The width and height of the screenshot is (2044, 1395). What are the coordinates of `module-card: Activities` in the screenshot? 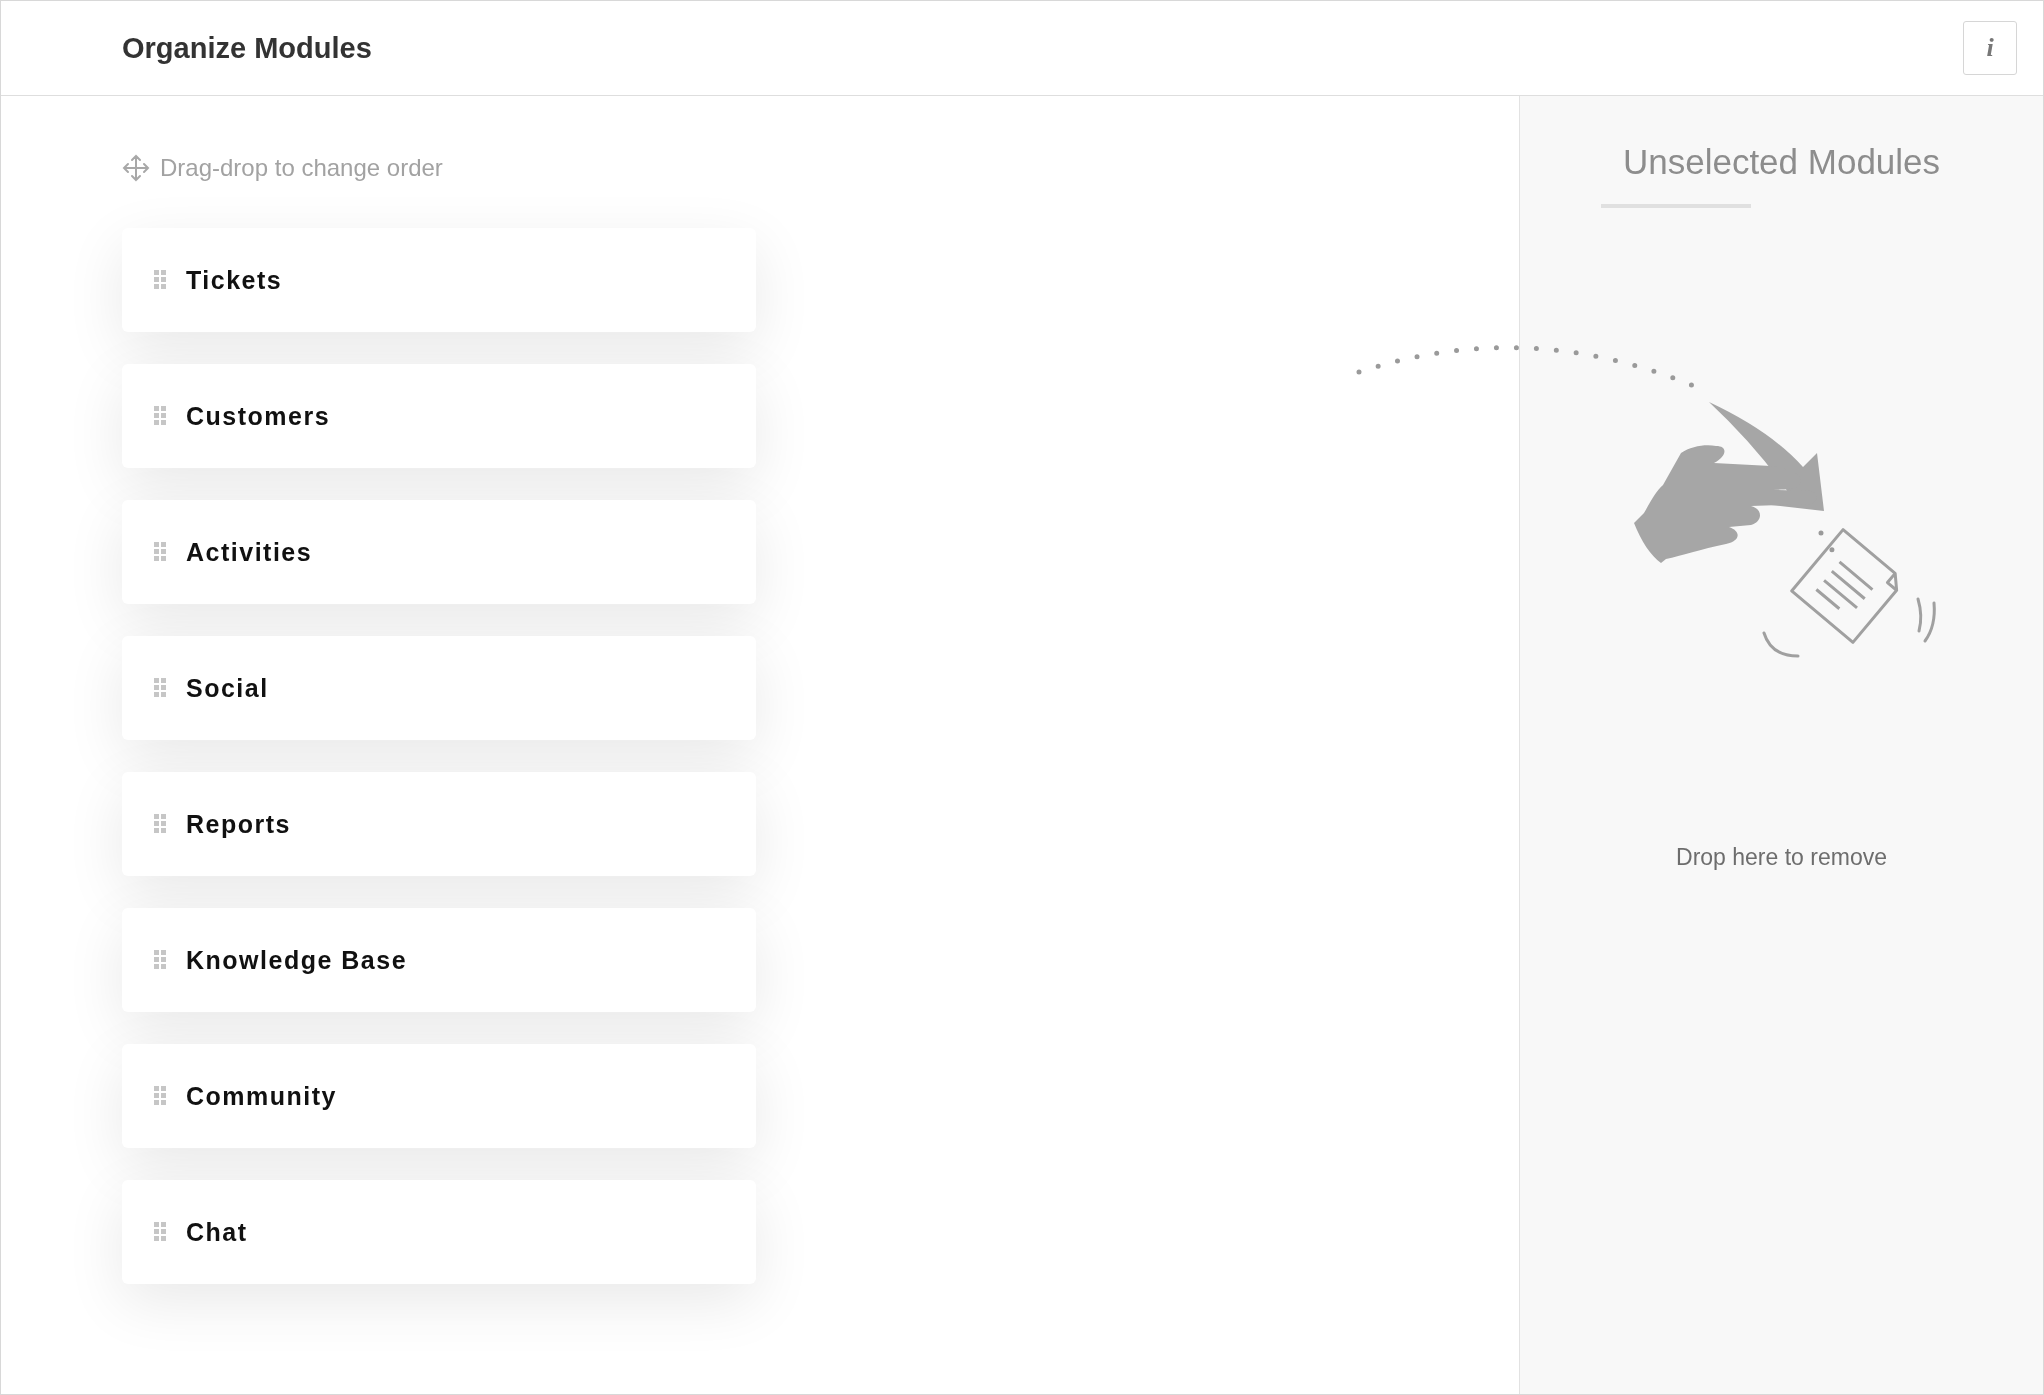 It's located at (439, 552).